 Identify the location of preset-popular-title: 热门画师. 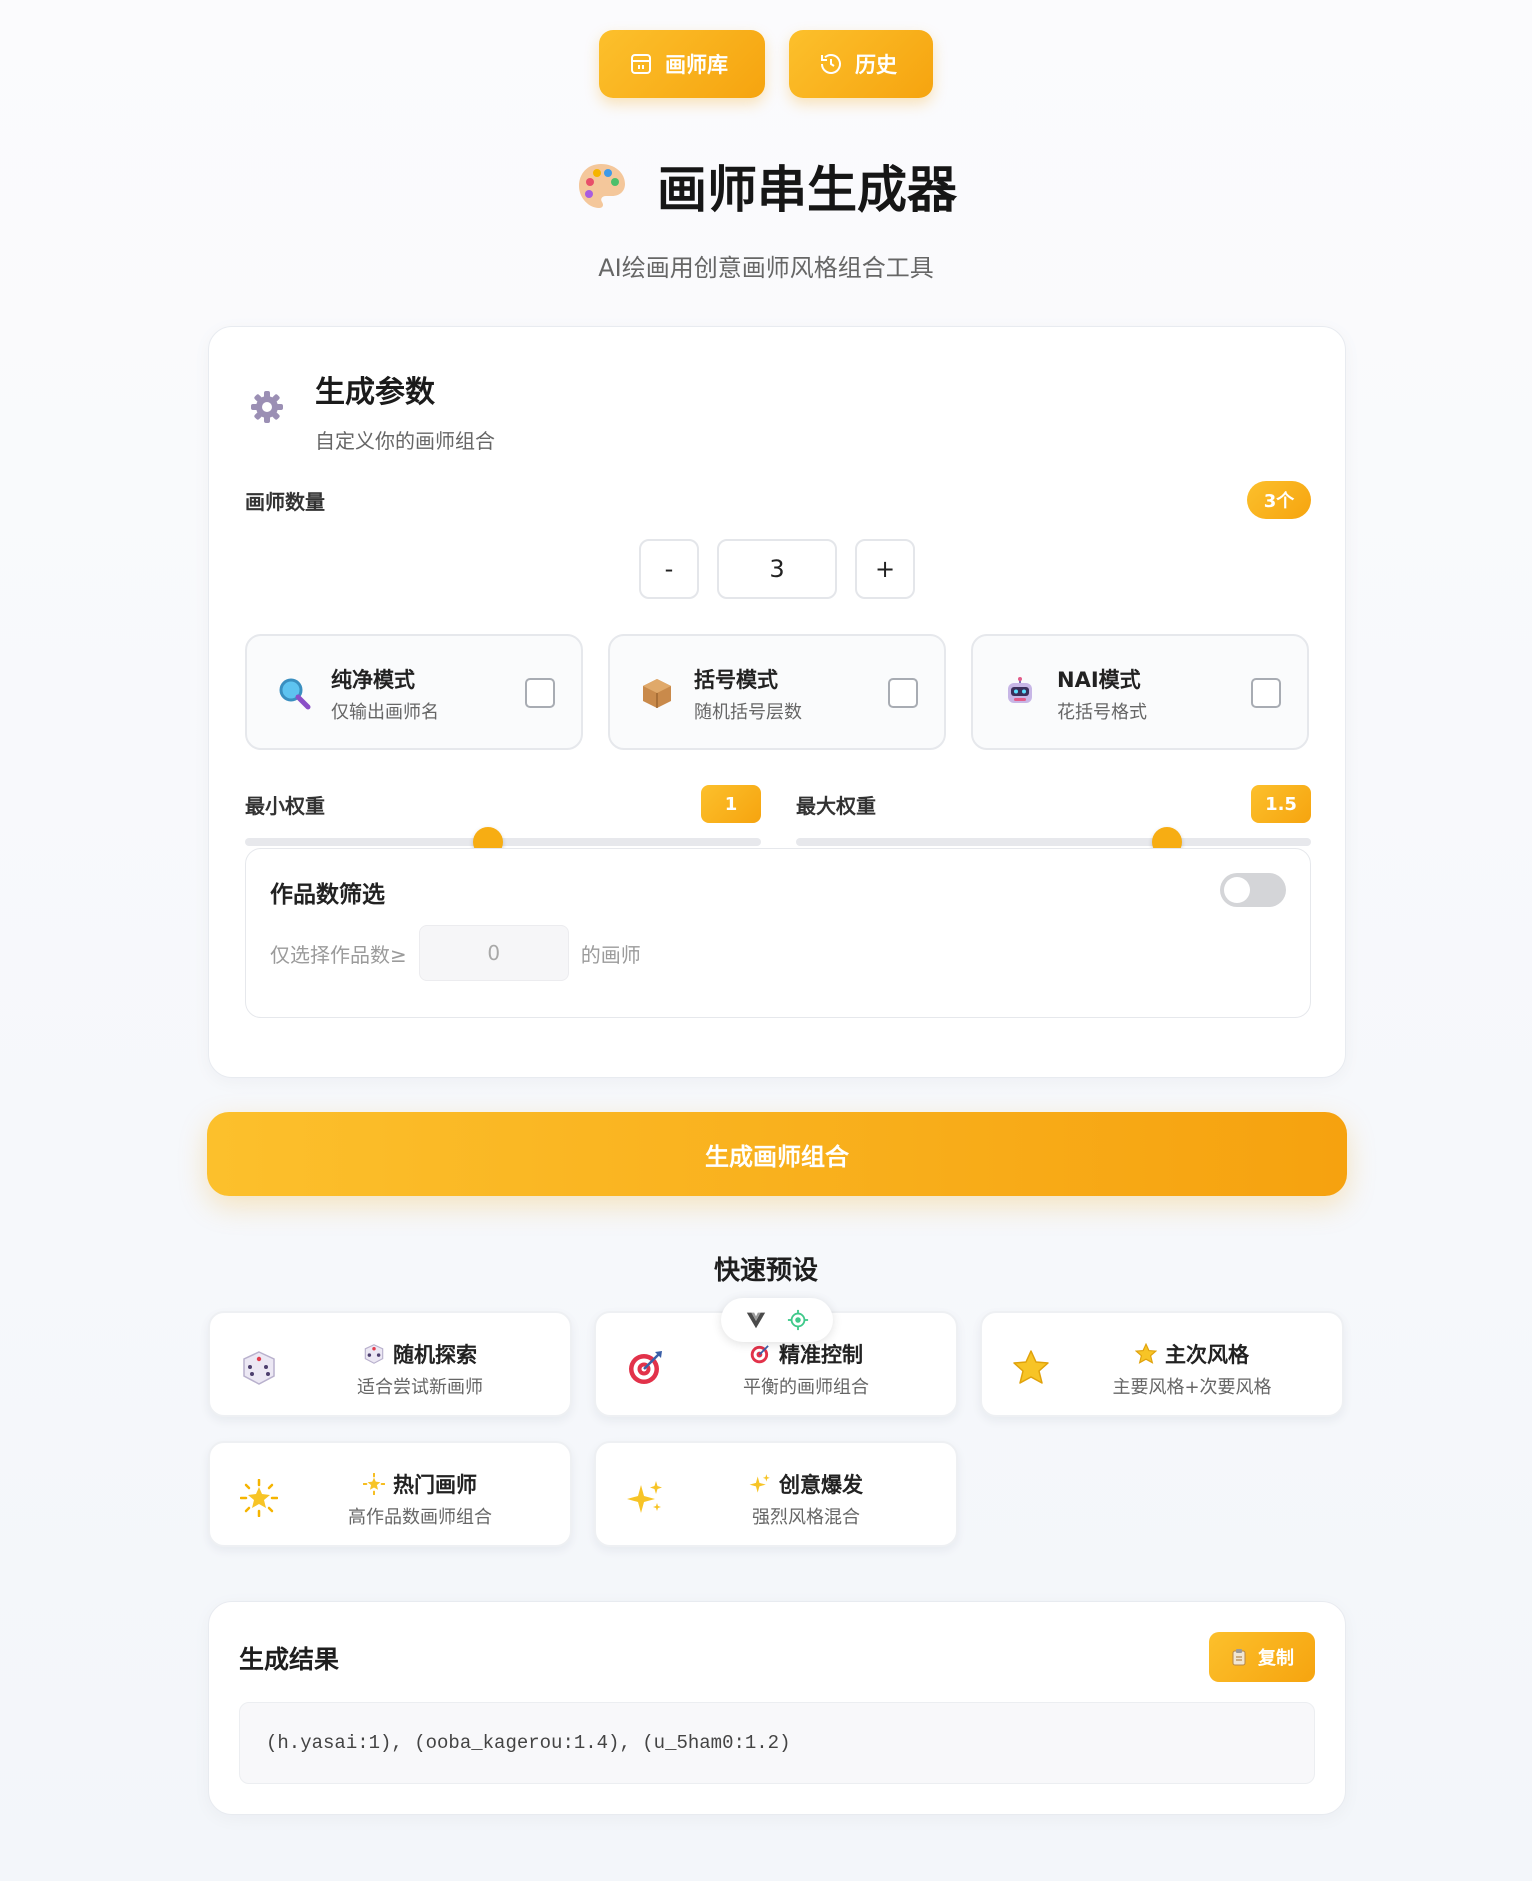
(435, 1485).